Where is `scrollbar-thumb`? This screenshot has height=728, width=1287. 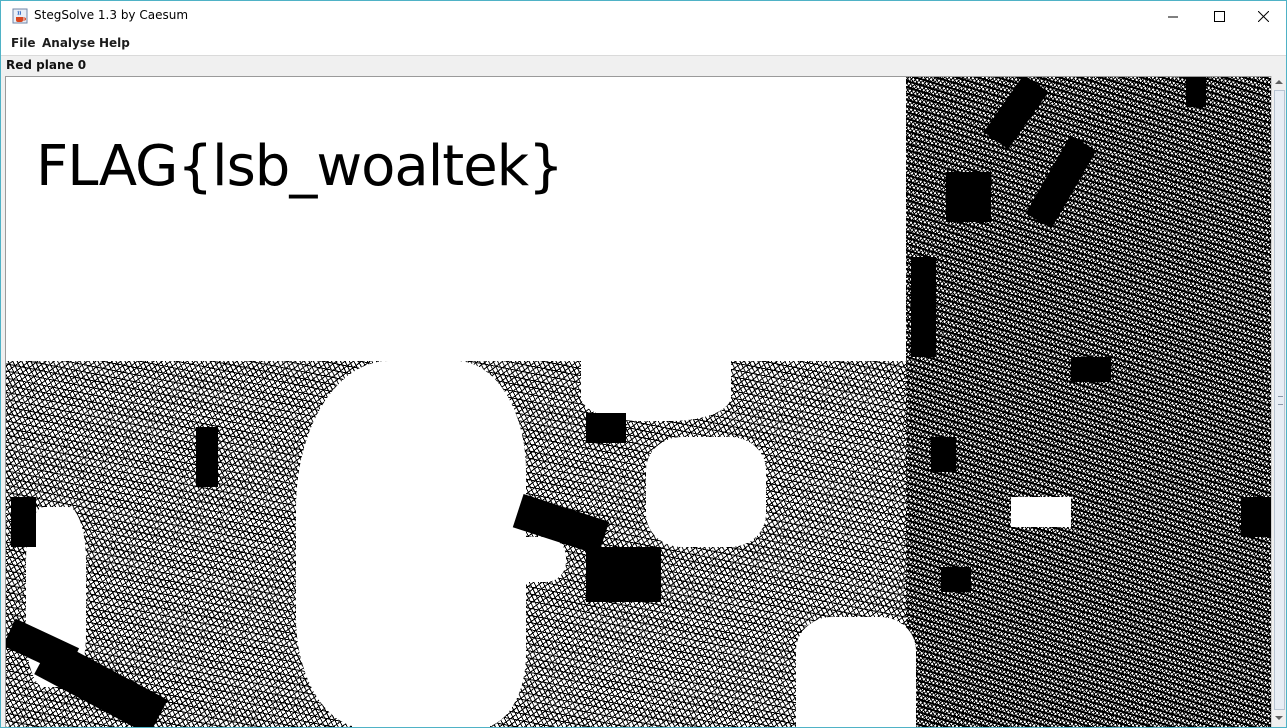 scrollbar-thumb is located at coordinates (1279, 400).